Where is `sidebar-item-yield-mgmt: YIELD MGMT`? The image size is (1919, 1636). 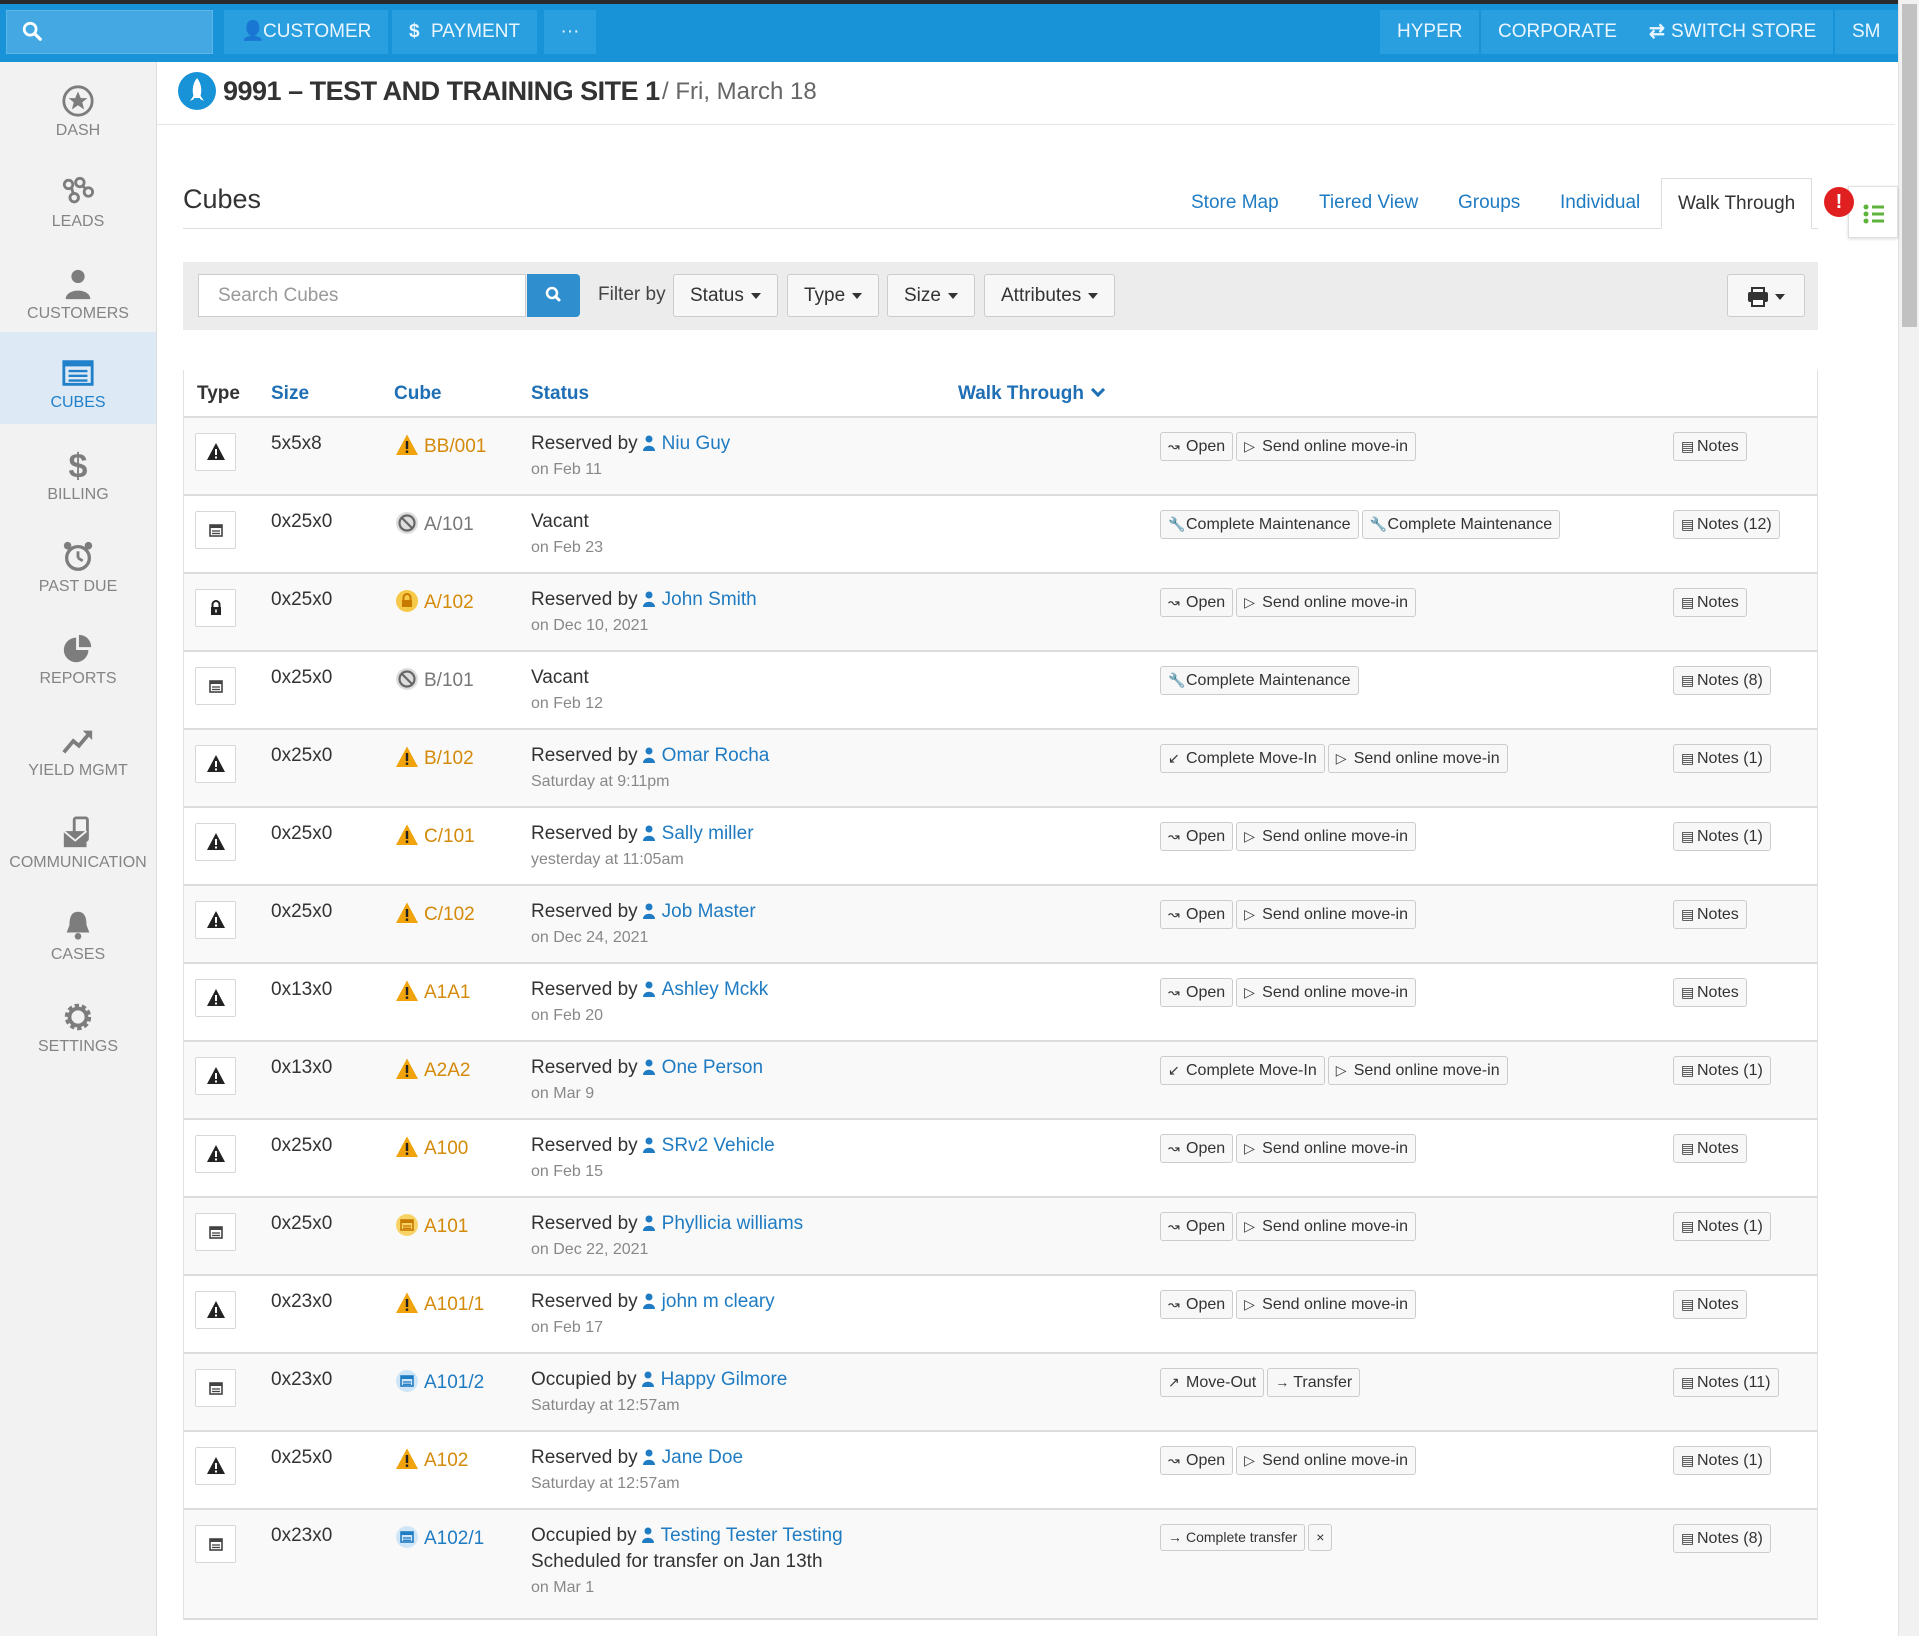 sidebar-item-yield-mgmt: YIELD MGMT is located at coordinates (78, 756).